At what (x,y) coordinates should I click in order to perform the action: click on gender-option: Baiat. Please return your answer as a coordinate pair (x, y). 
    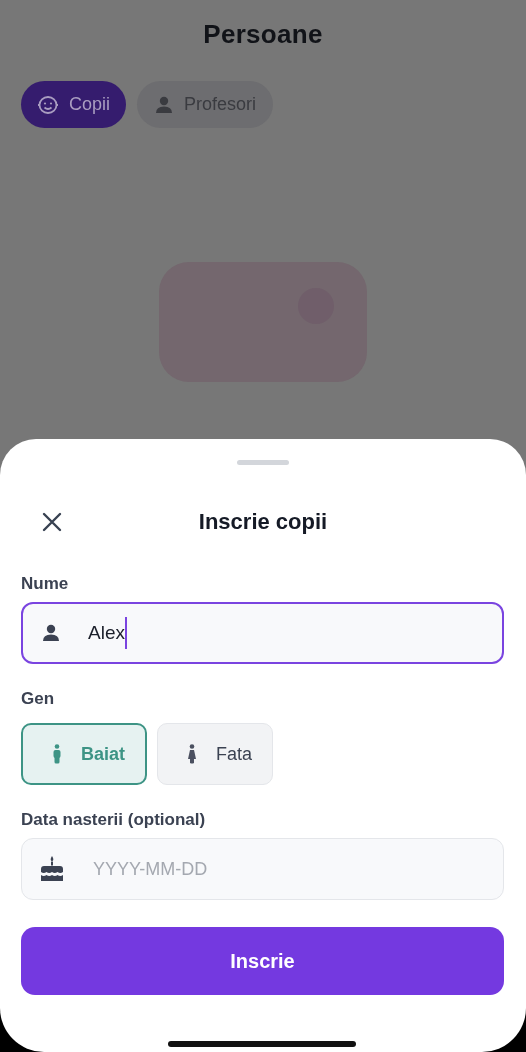
    Looking at the image, I should click on (84, 754).